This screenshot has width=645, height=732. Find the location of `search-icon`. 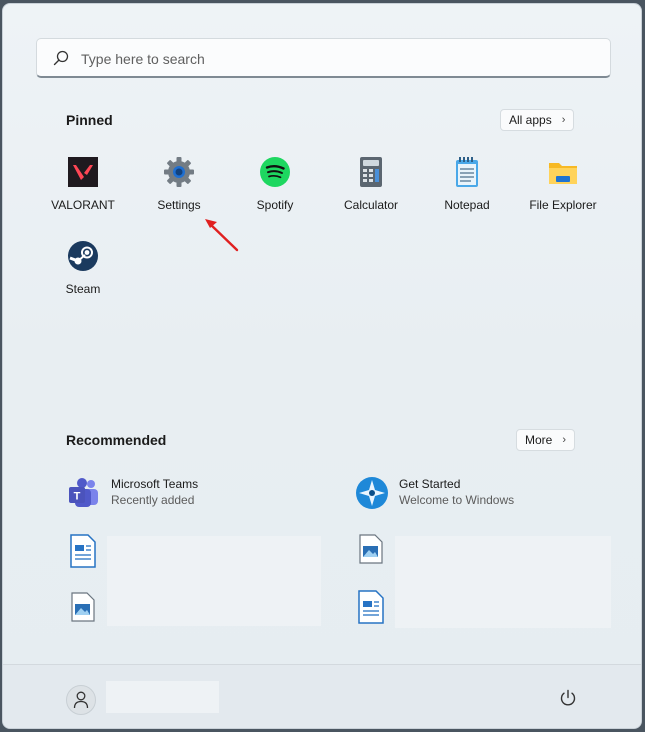

search-icon is located at coordinates (61, 58).